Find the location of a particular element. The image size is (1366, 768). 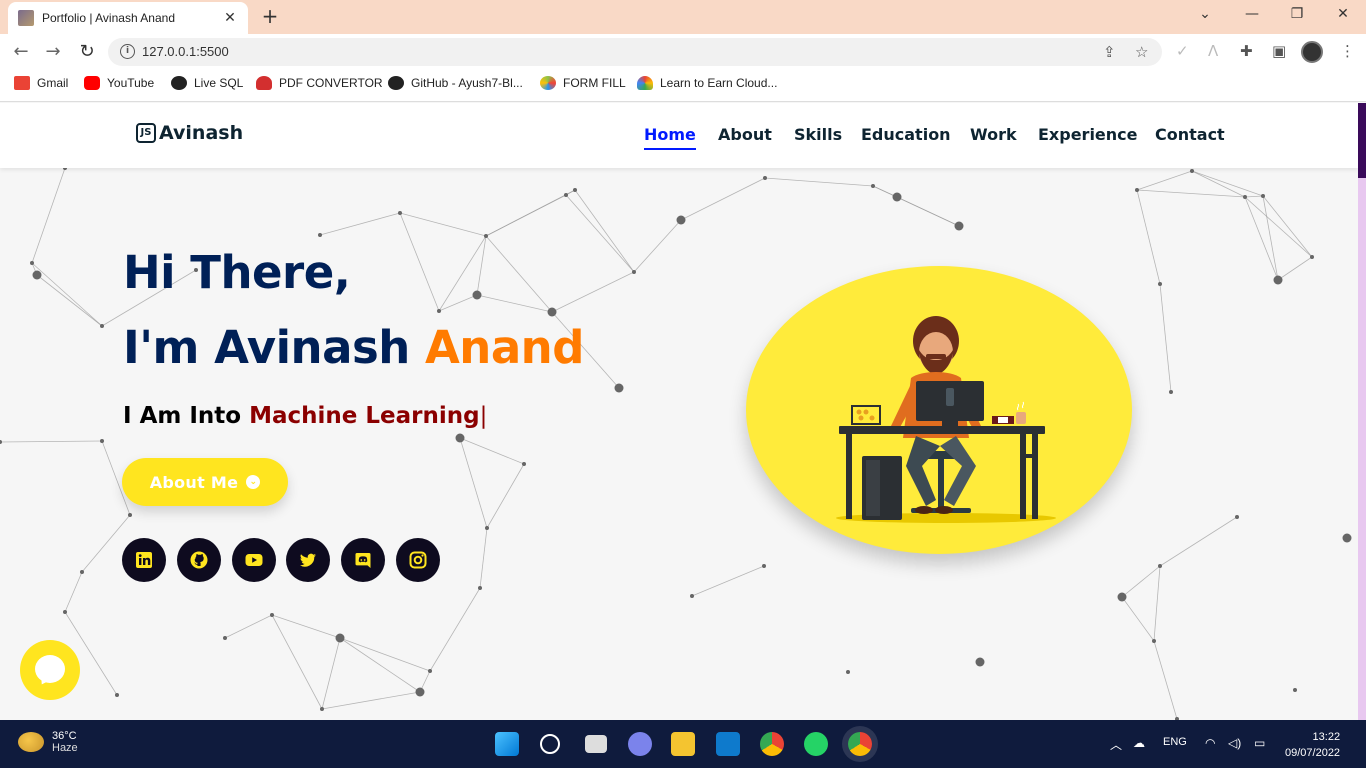

weather-widget: 36°C Haze is located at coordinates (48, 742).